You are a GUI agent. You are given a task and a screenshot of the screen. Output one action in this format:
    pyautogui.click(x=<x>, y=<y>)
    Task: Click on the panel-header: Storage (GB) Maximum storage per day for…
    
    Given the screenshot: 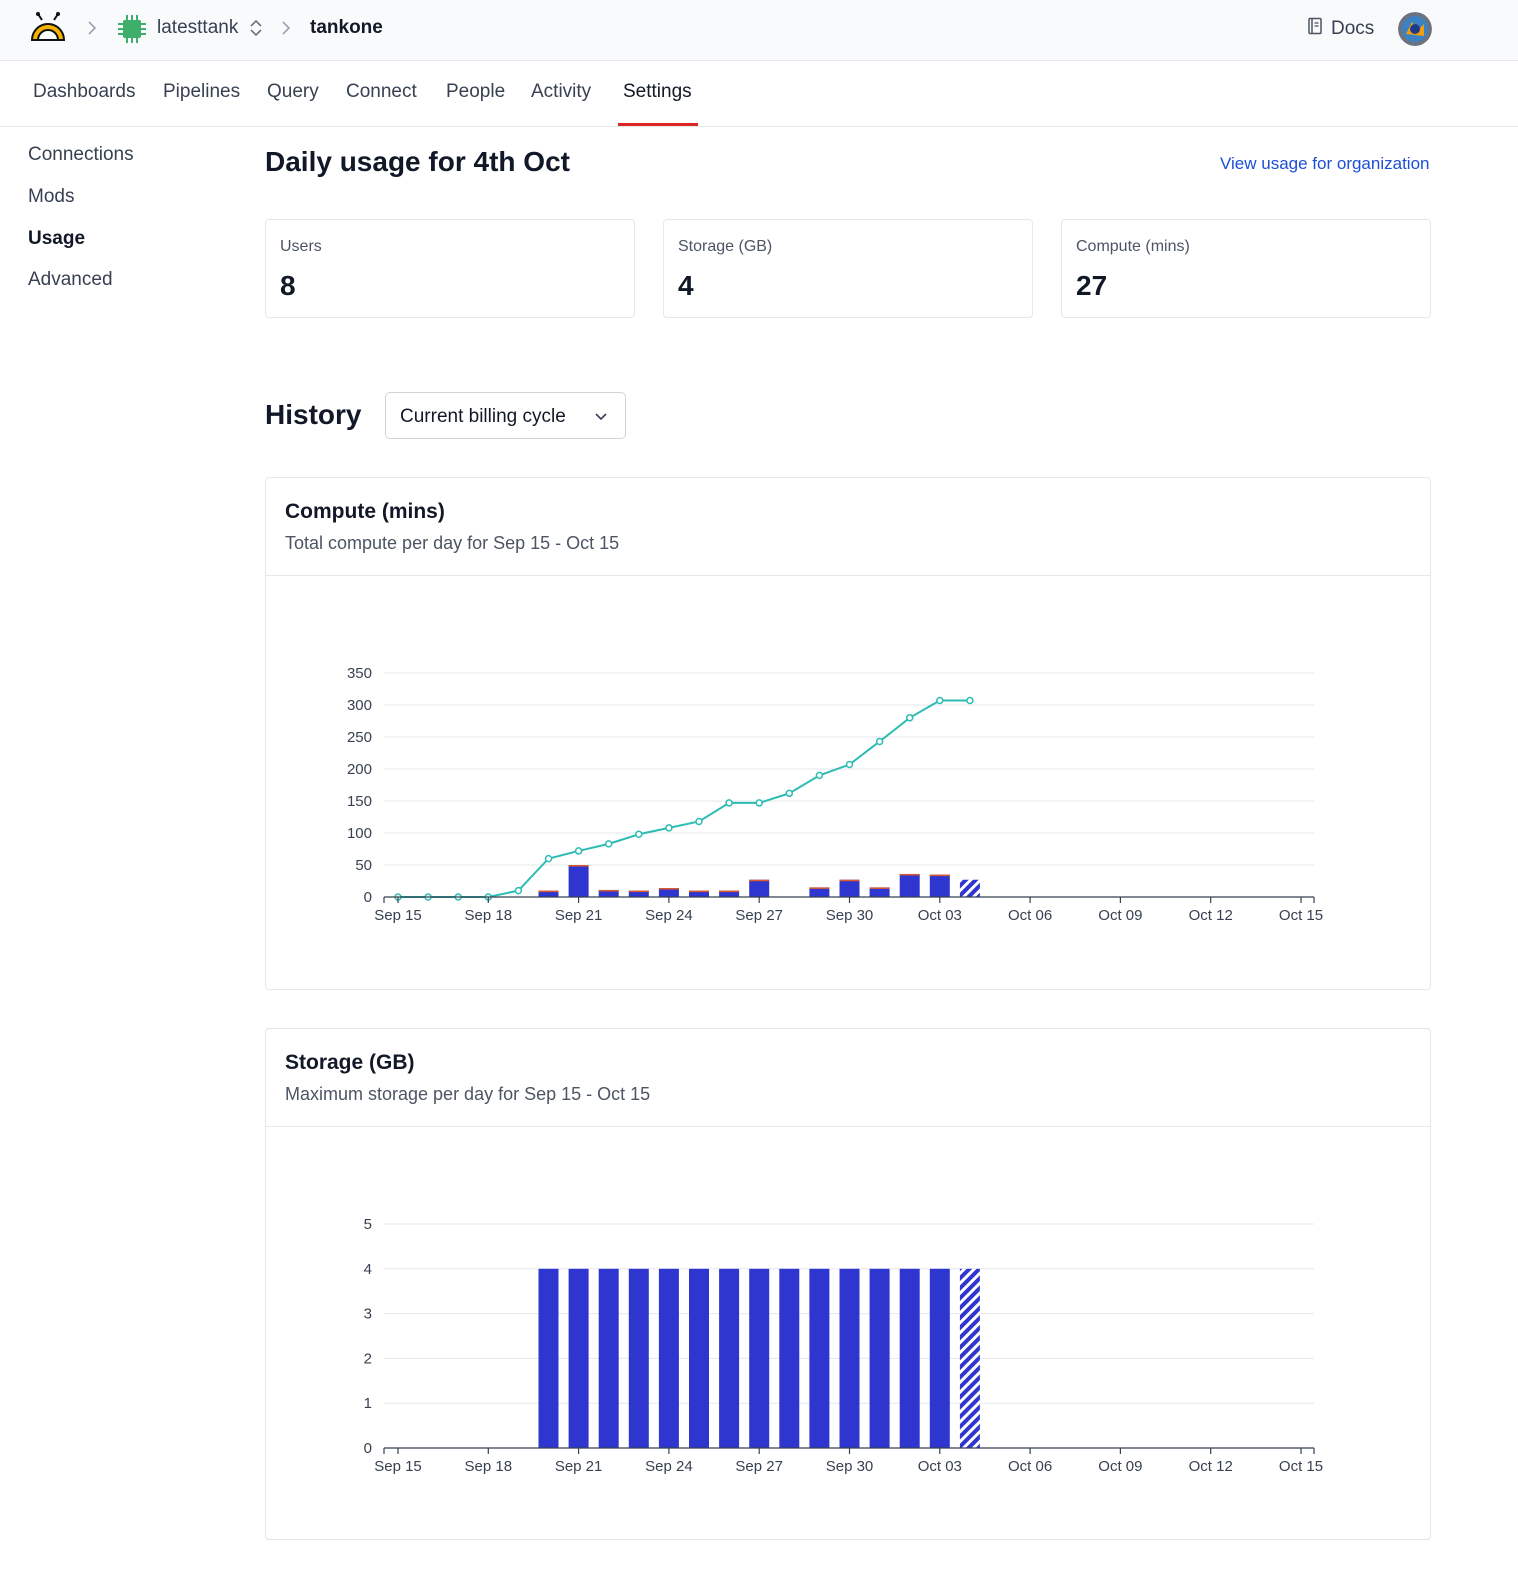 What is the action you would take?
    pyautogui.click(x=848, y=1078)
    